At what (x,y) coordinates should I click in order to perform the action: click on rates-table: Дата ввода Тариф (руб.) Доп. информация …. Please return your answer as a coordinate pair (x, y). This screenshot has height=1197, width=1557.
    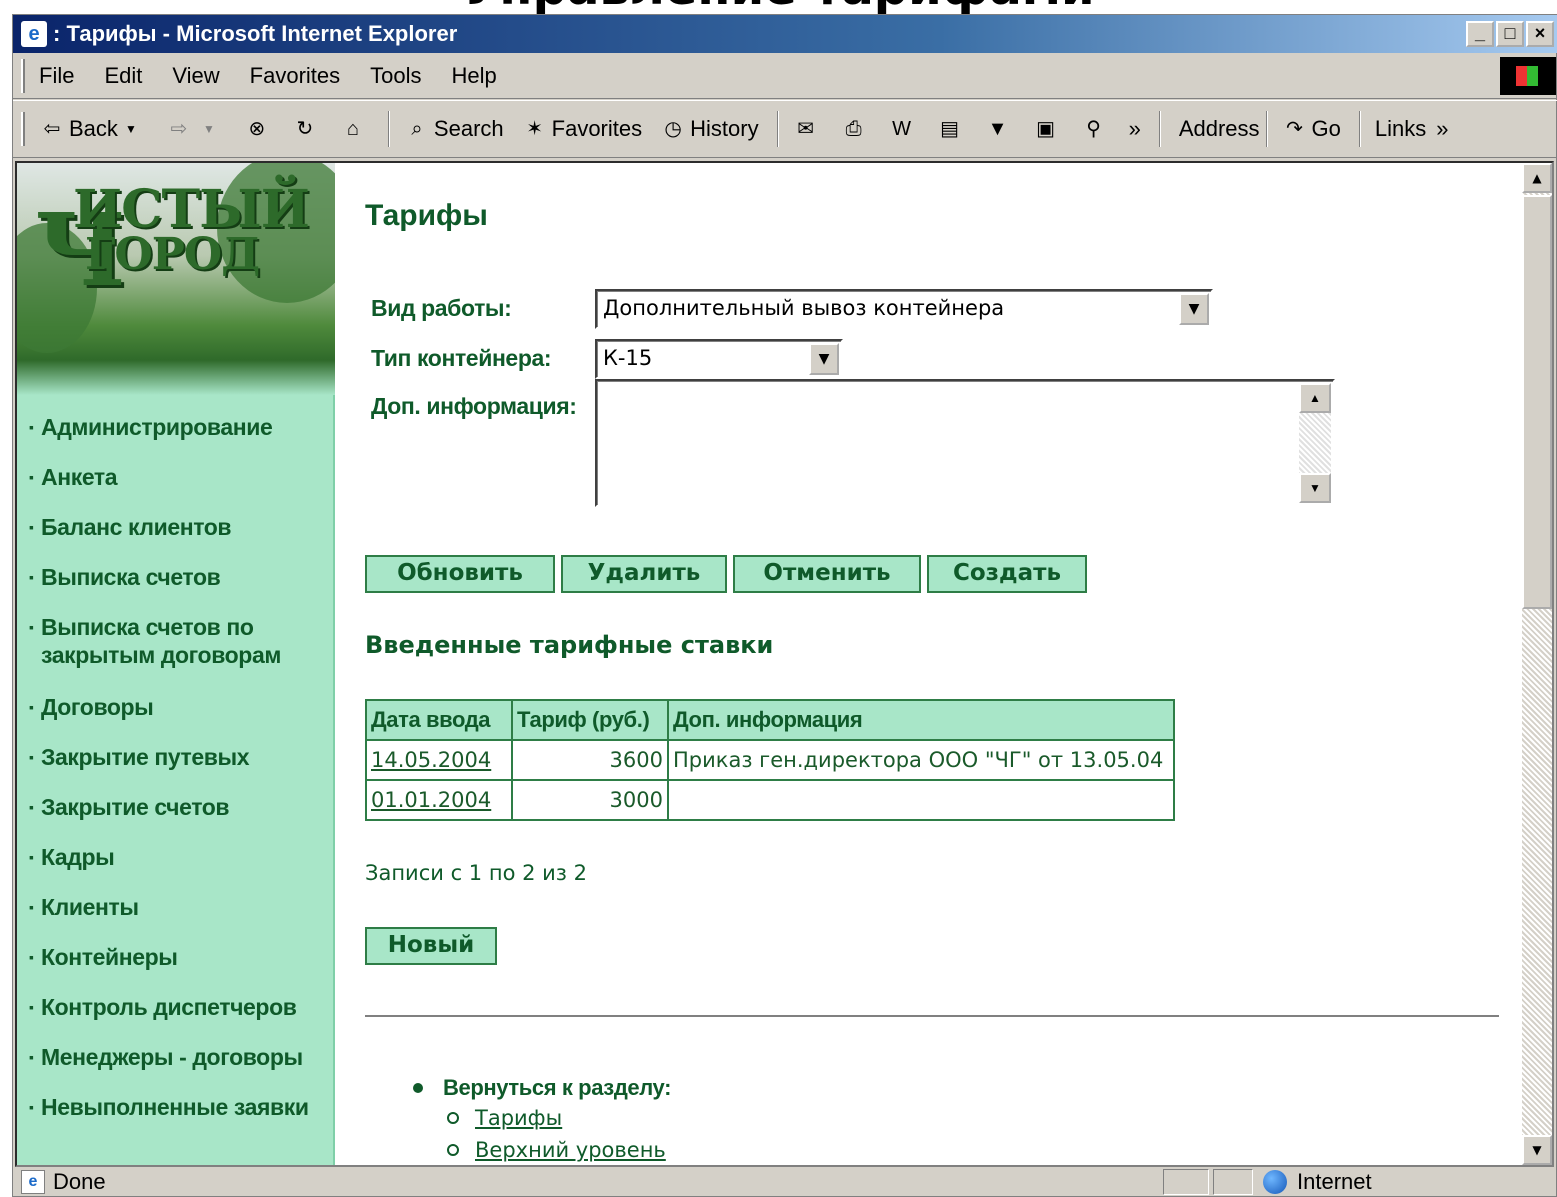
    Looking at the image, I should click on (770, 760).